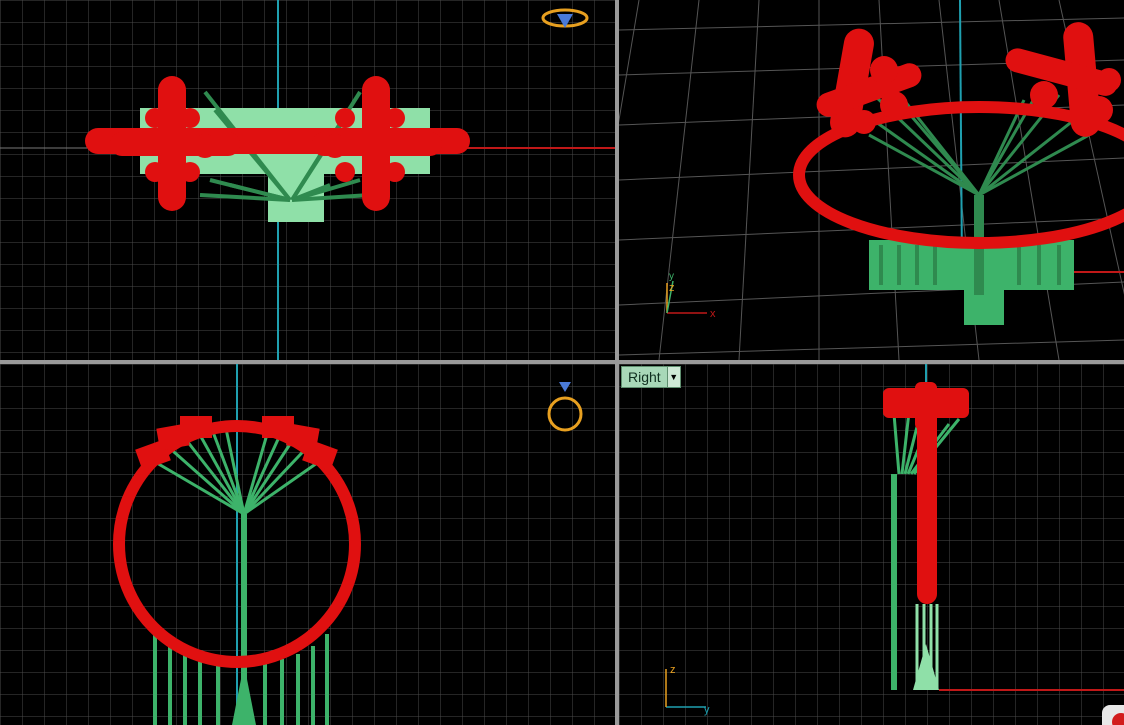 This screenshot has width=1124, height=725. I want to click on viewport-label-right: Right ▼, so click(651, 377).